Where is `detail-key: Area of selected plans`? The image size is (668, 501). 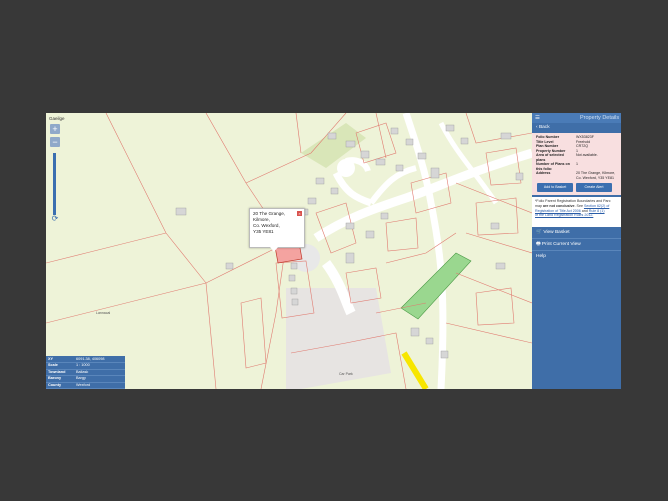
detail-key: Area of selected plans is located at coordinates (550, 157).